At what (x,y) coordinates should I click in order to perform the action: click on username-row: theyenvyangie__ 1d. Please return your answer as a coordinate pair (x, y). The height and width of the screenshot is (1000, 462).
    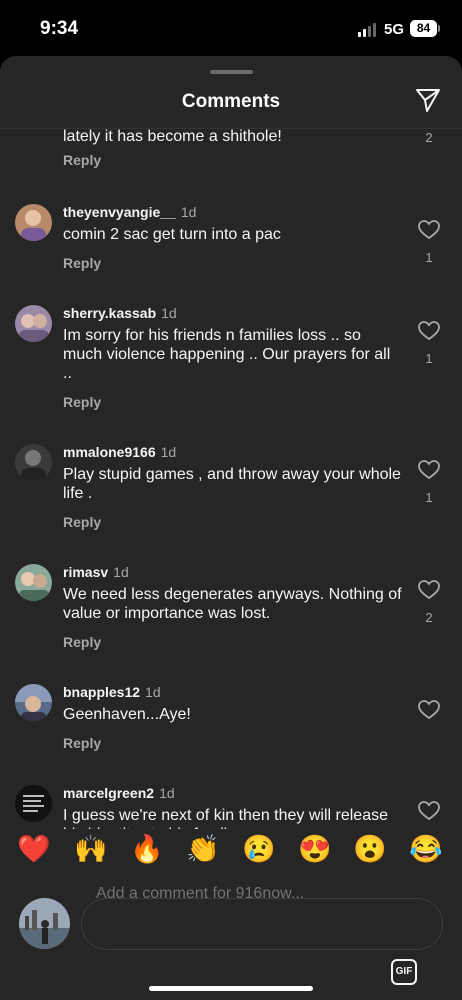
    Looking at the image, I should click on (129, 212).